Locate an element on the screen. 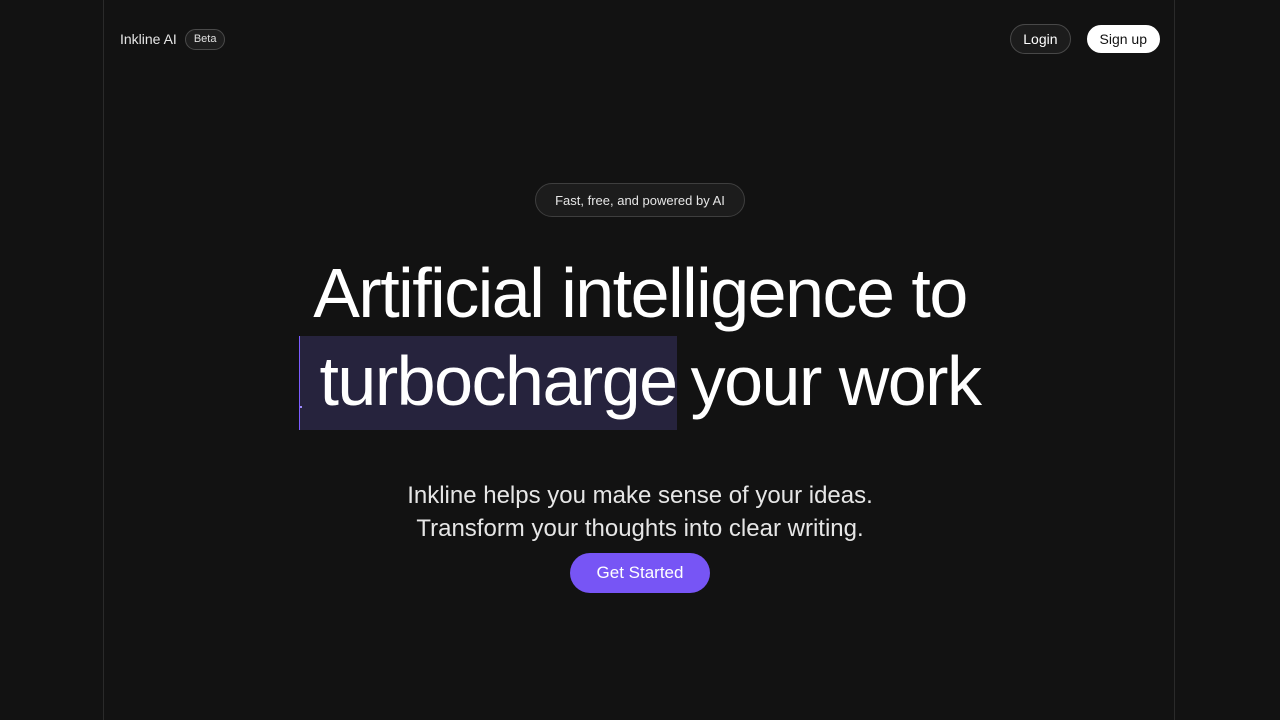 The width and height of the screenshot is (1280, 720). cursor-marker is located at coordinates (301, 407).